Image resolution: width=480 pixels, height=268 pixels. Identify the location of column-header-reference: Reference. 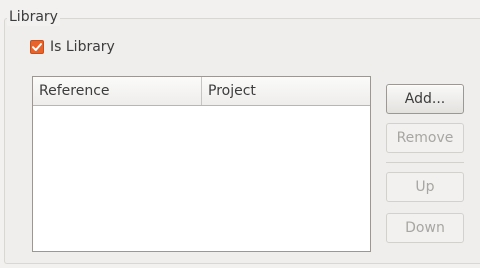
(117, 91).